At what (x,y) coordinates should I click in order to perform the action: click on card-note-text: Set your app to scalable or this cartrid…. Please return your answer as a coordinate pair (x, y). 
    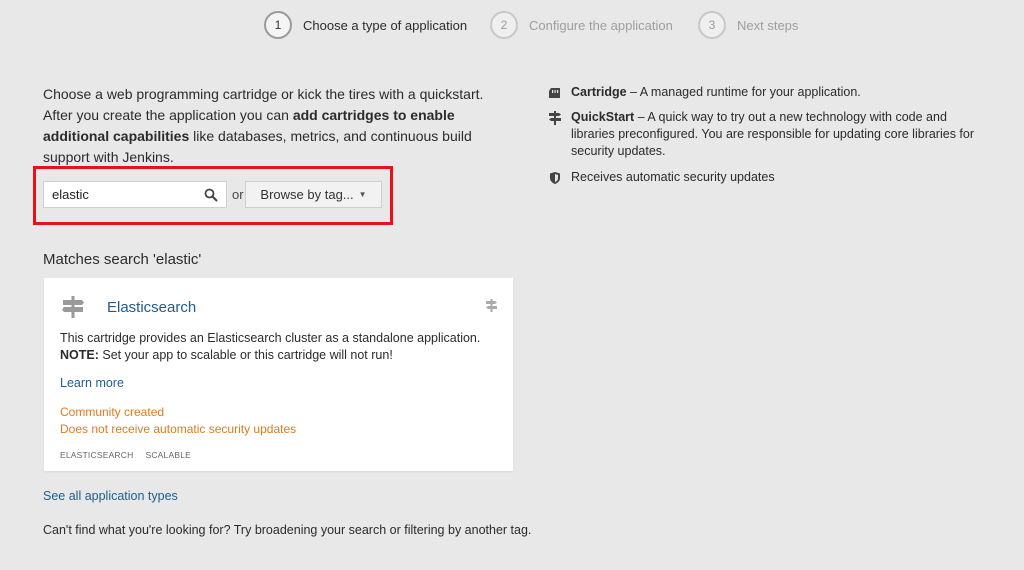
    Looking at the image, I should click on (245, 355).